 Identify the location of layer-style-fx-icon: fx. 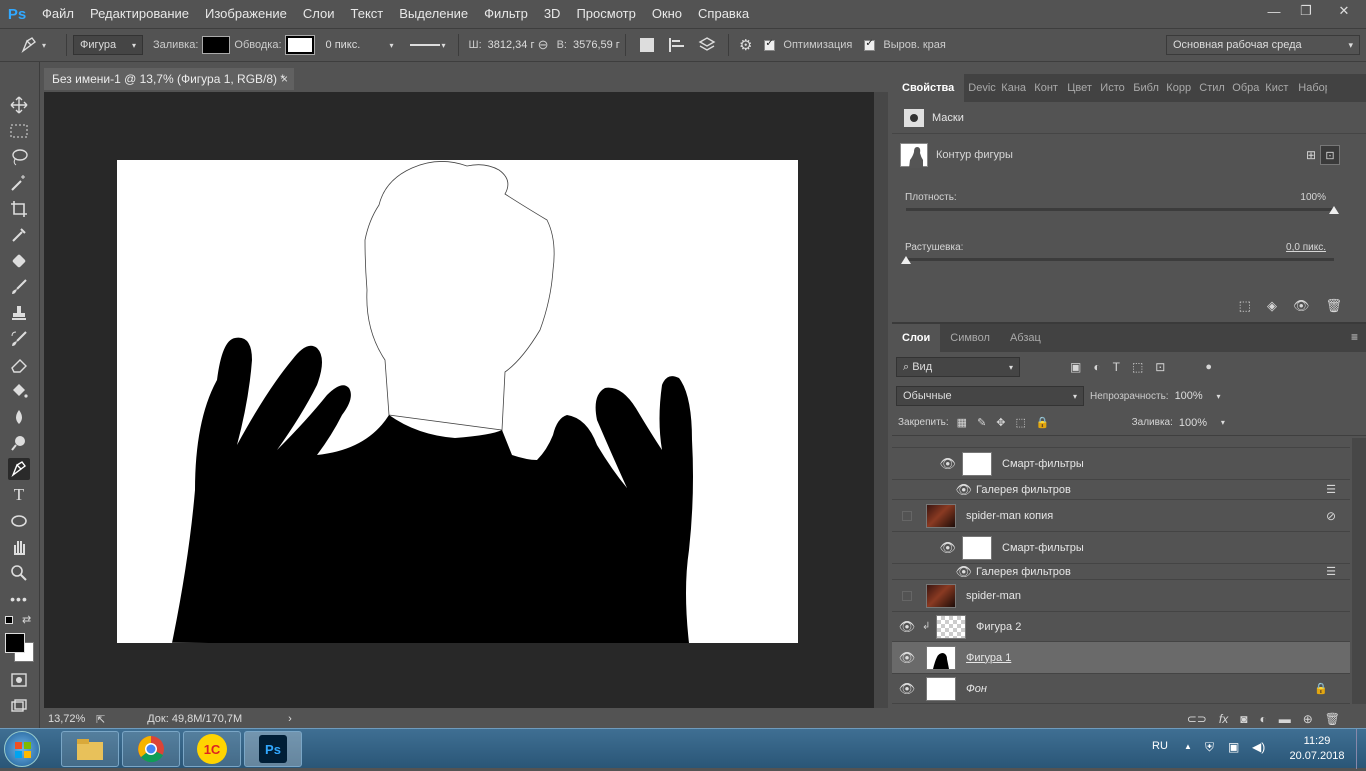
(1223, 719).